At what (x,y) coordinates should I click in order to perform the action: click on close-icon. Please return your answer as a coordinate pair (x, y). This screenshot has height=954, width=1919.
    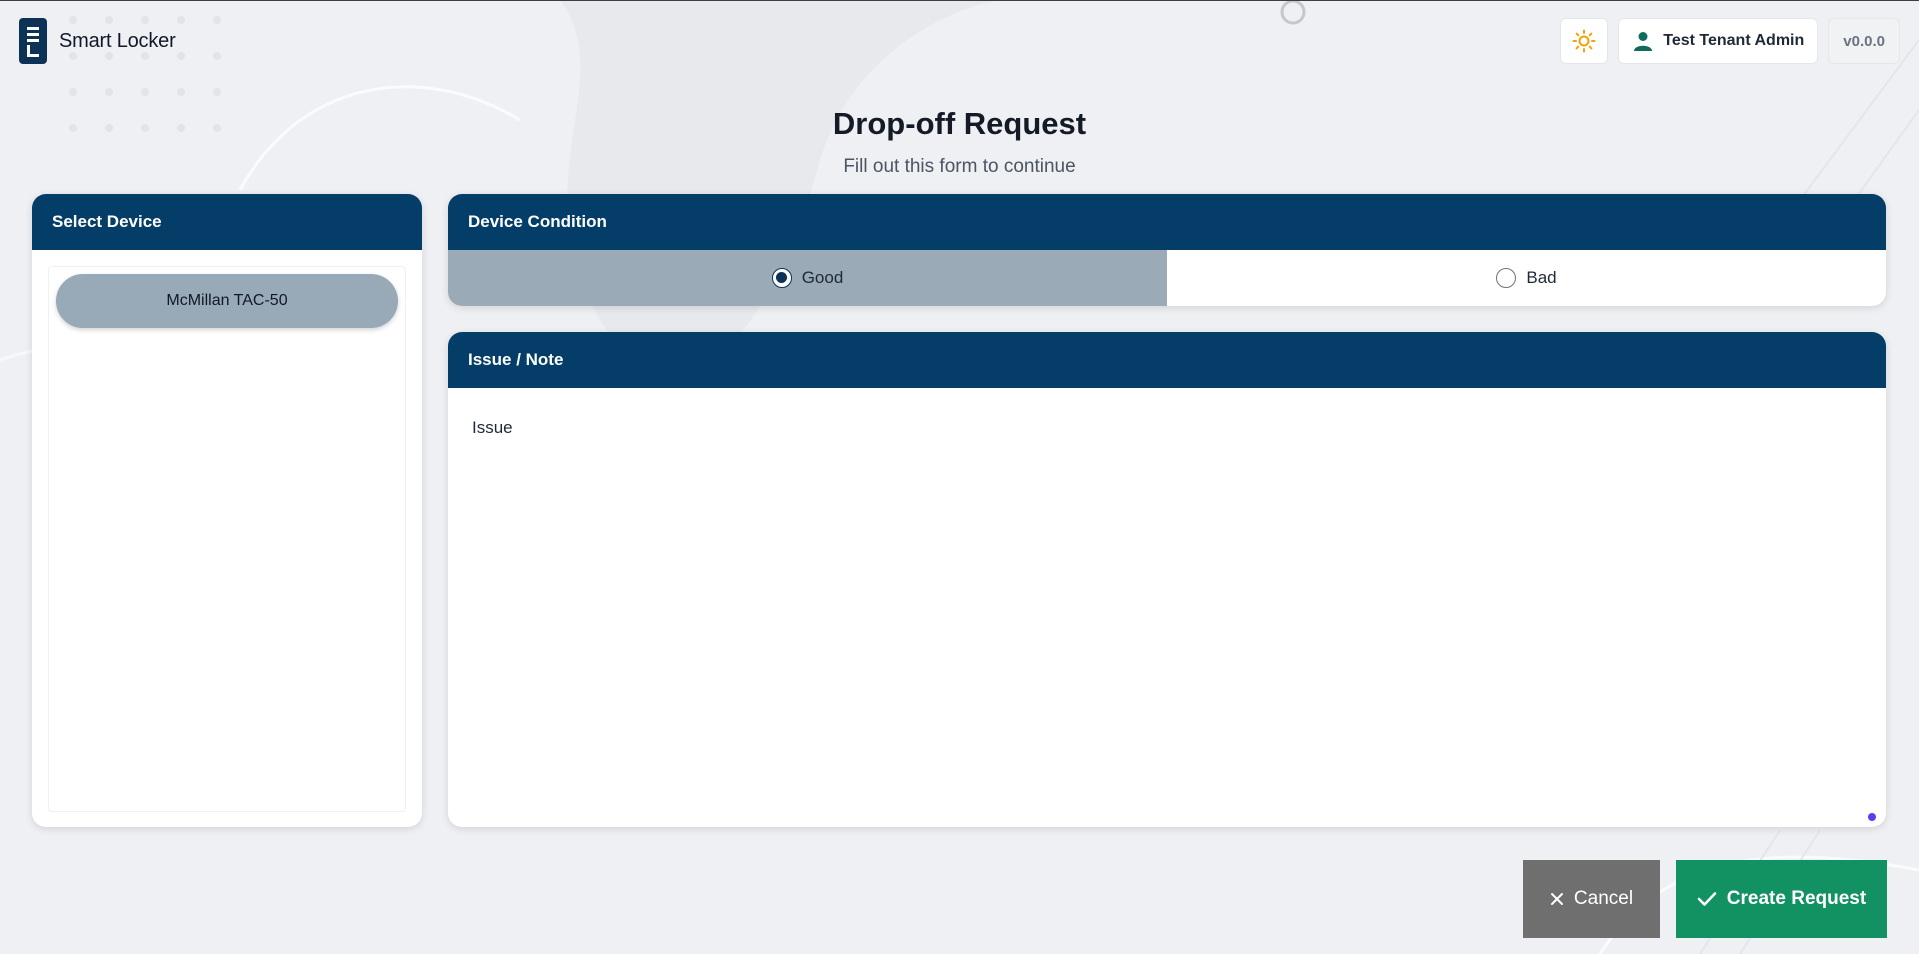
    Looking at the image, I should click on (1556, 899).